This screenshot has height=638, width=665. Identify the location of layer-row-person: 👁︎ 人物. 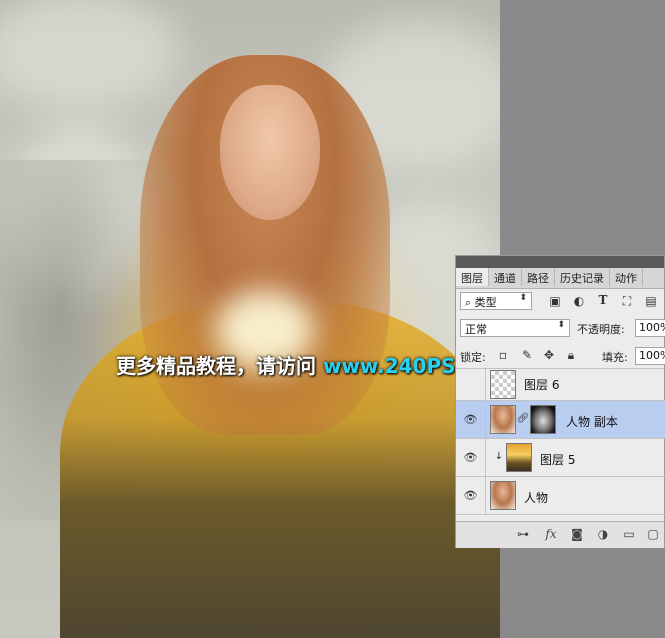
(560, 496).